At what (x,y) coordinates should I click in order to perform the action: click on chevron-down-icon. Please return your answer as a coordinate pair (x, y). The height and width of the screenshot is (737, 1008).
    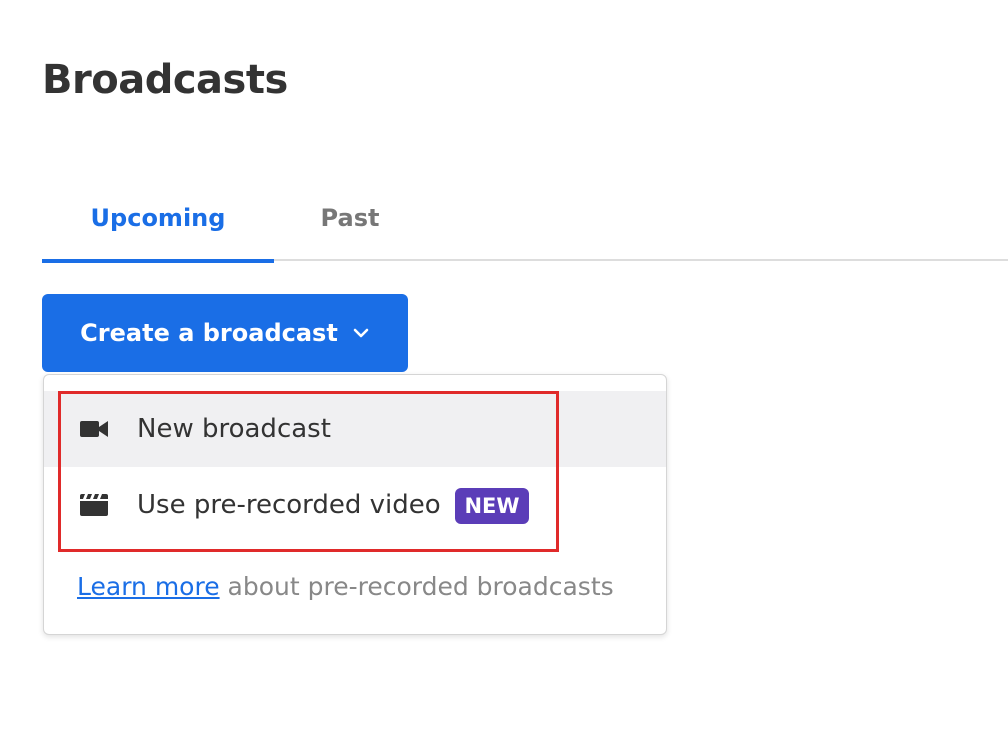
    Looking at the image, I should click on (361, 333).